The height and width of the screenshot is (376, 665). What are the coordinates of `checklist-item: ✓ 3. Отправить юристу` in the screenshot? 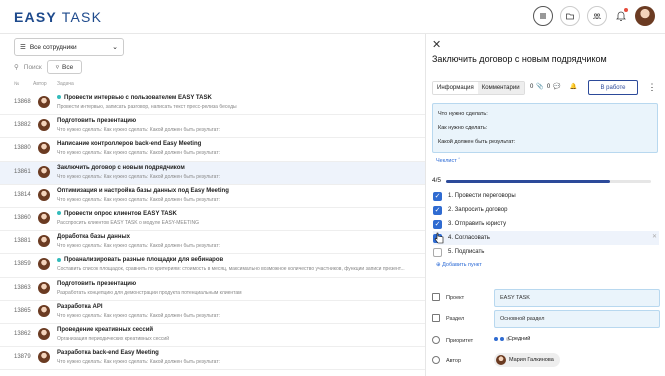 It's located at (546, 224).